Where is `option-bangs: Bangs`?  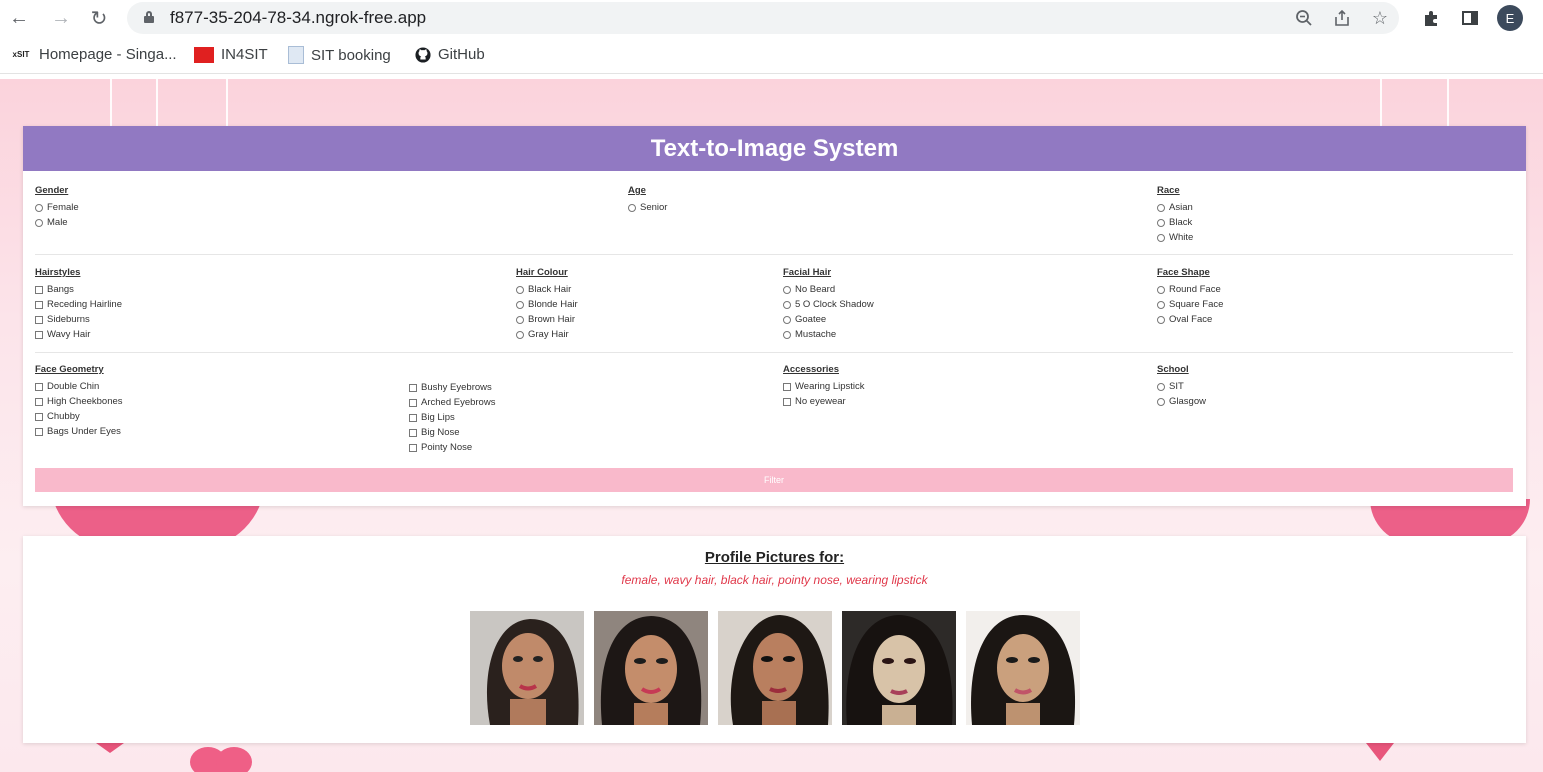
option-bangs: Bangs is located at coordinates (78, 289).